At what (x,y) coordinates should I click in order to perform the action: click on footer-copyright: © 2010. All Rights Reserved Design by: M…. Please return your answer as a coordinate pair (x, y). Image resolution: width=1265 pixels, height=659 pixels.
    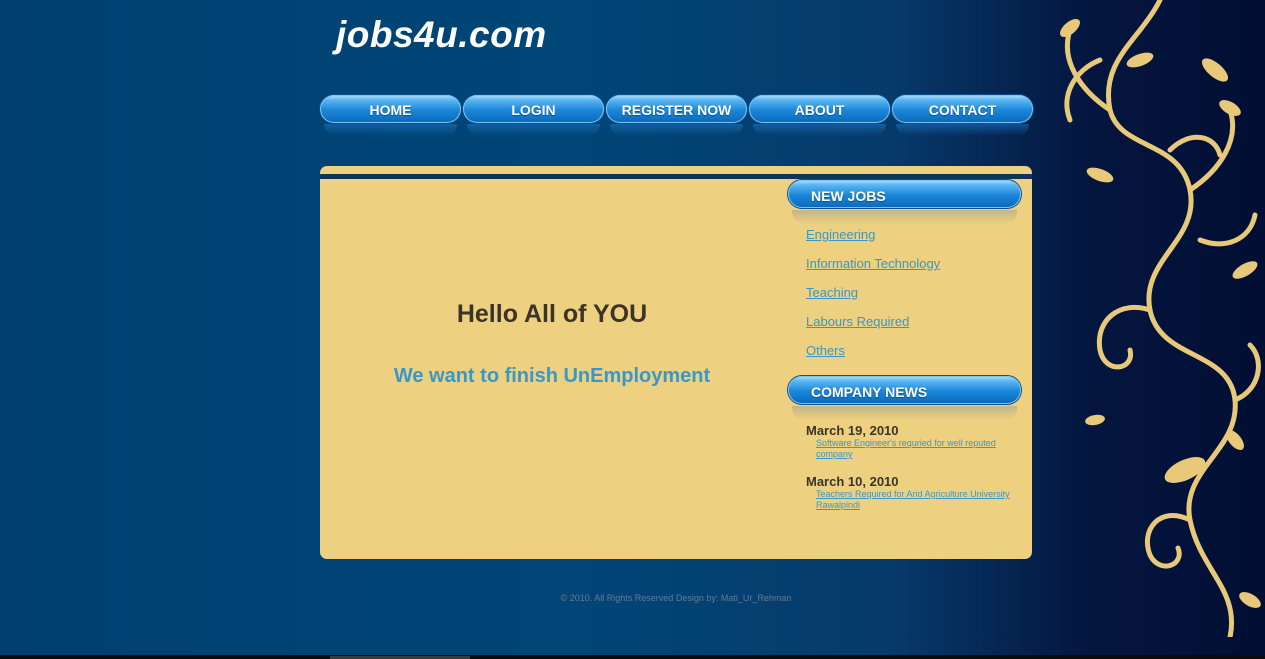
    Looking at the image, I should click on (676, 598).